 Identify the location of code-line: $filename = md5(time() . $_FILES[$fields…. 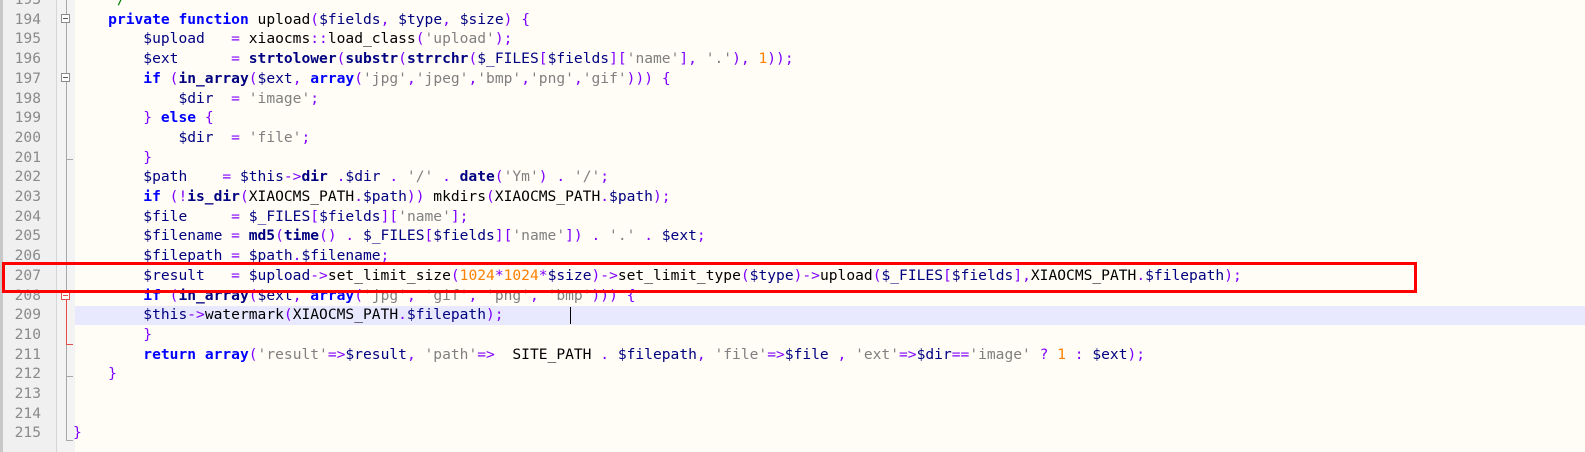
(389, 236).